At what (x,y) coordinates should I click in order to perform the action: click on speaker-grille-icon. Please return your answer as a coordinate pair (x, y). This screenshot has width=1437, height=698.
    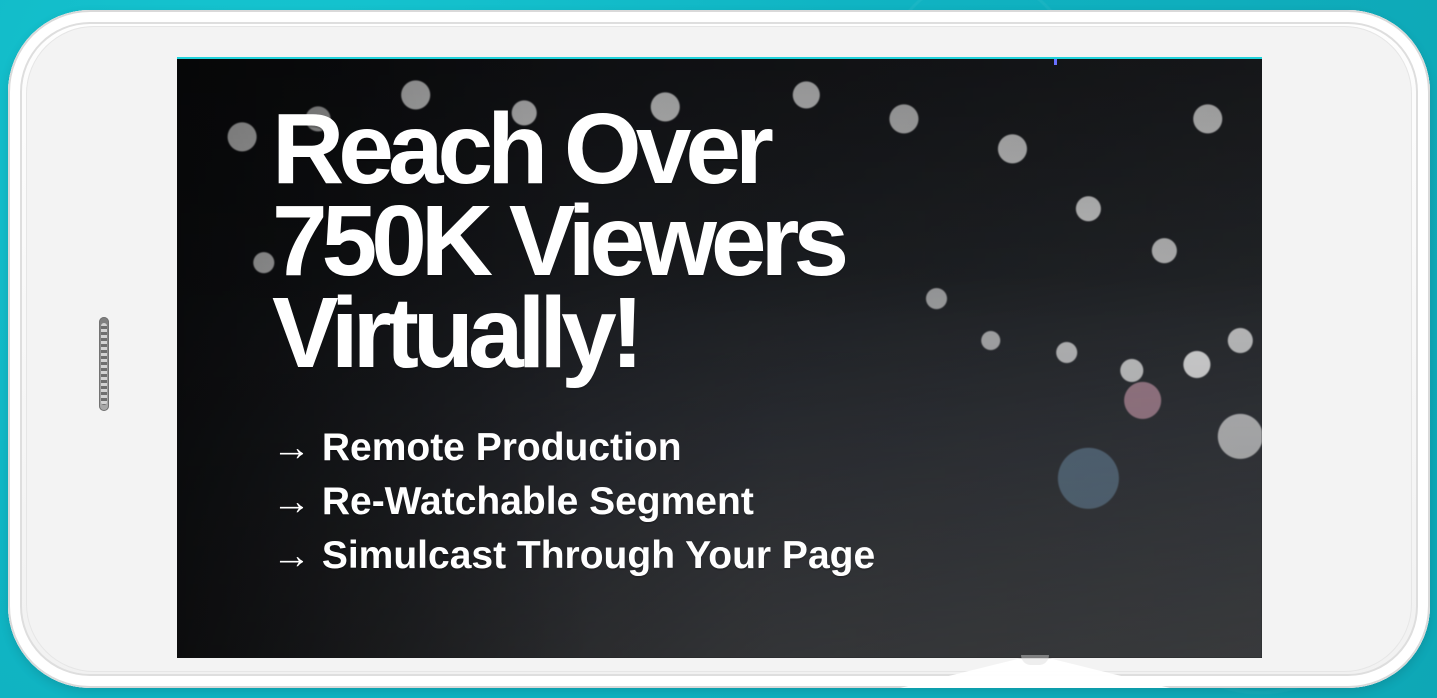
    Looking at the image, I should click on (104, 364).